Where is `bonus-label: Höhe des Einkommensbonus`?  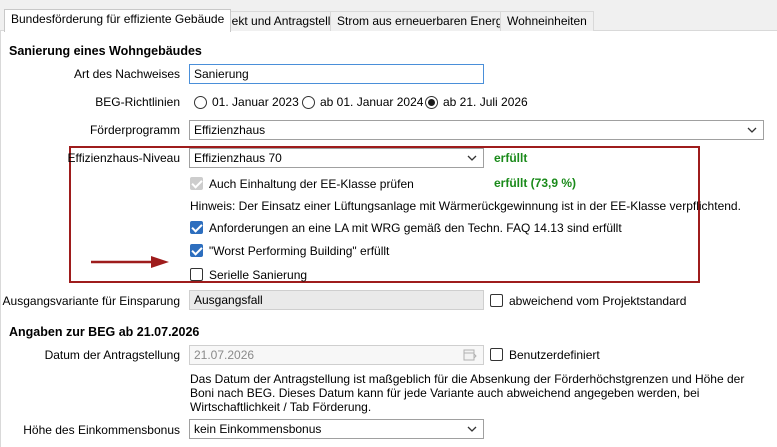
bonus-label: Höhe des Einkommensbonus is located at coordinates (101, 430).